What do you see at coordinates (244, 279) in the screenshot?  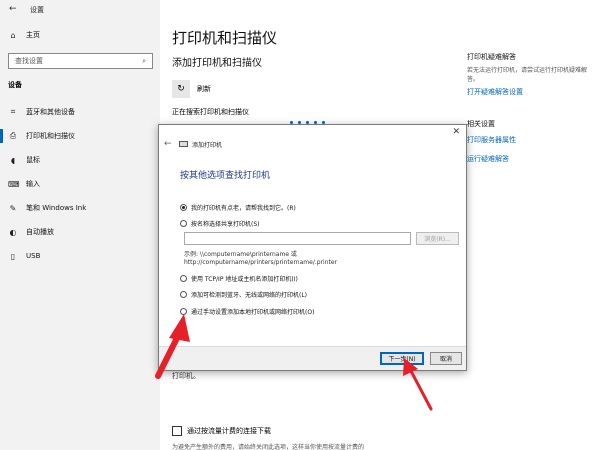 I see `option-label: 使用 TCP/IP 地址或主机名添加打印机(I)` at bounding box center [244, 279].